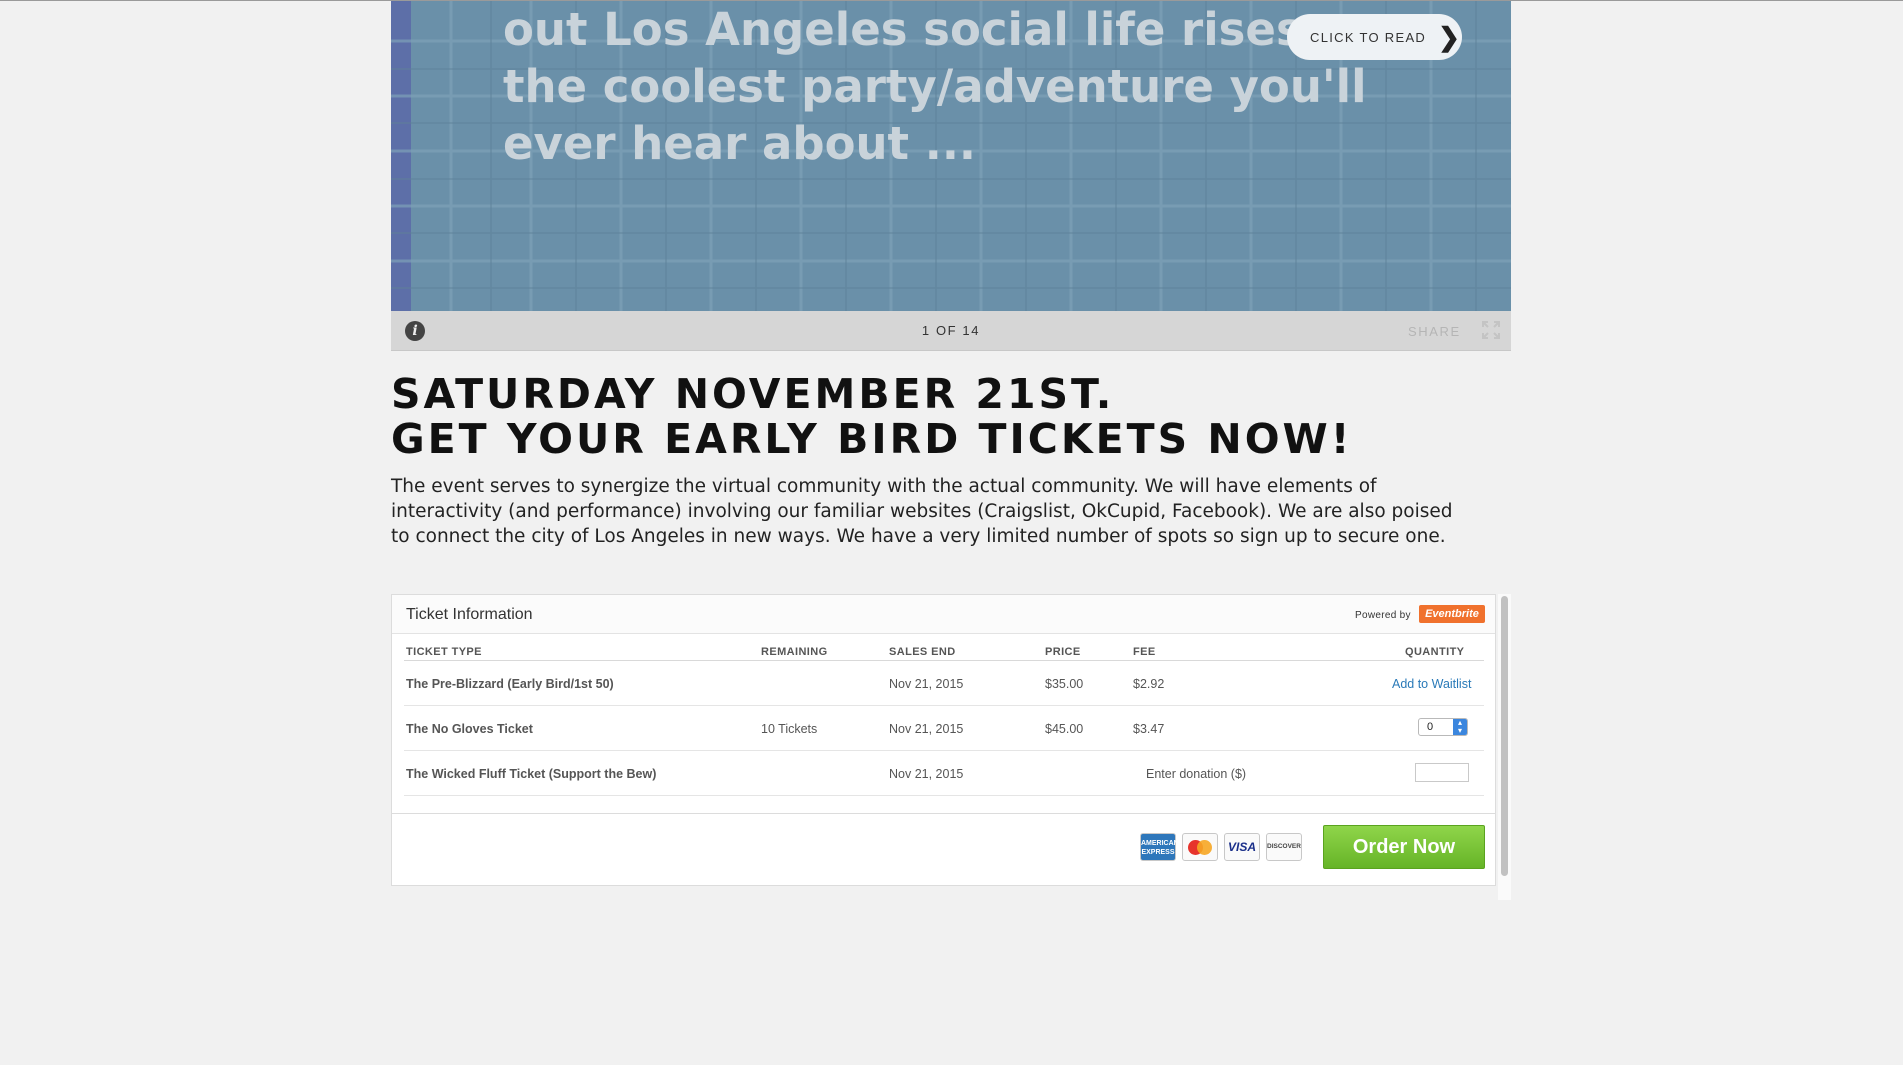 This screenshot has height=1065, width=1903. Describe the element at coordinates (1284, 847) in the screenshot. I see `discover-card-icon: DISCOVER` at that location.